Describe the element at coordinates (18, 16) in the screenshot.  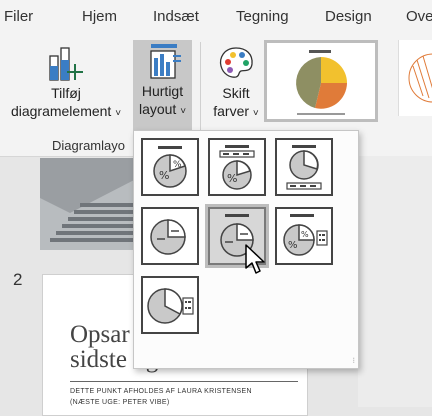
I see `tab-file: Filer` at that location.